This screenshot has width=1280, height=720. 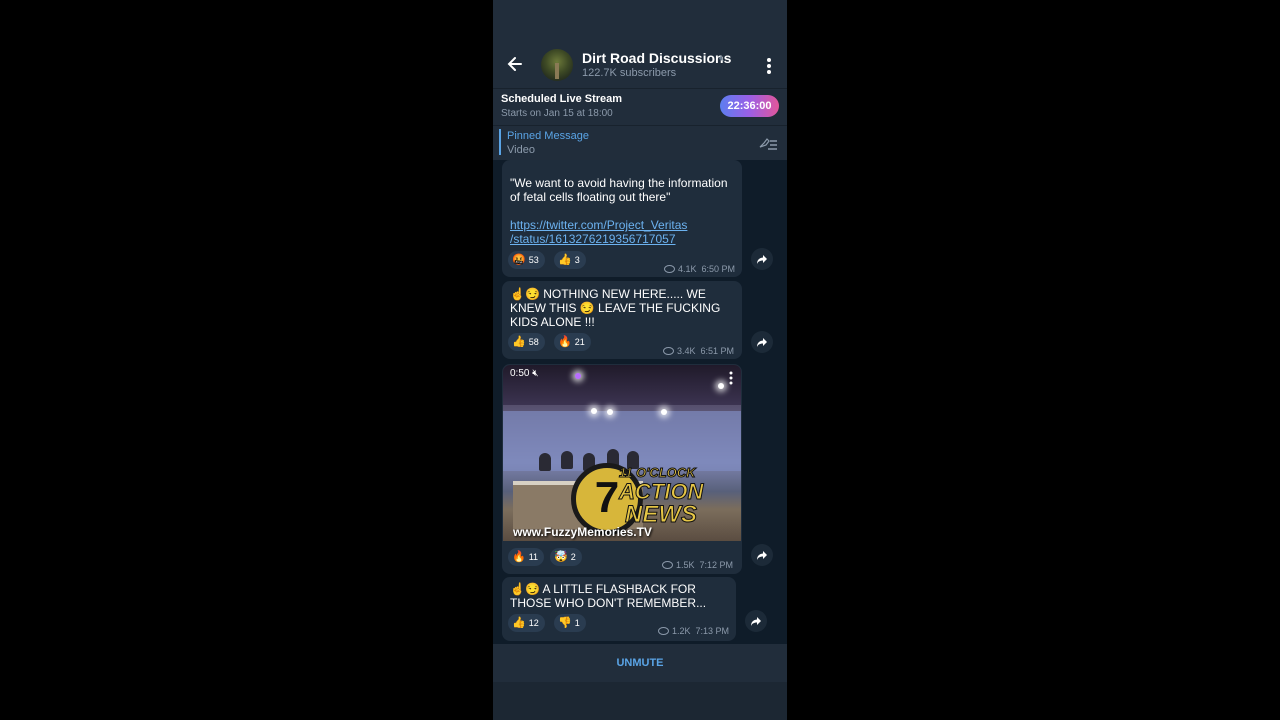 What do you see at coordinates (524, 373) in the screenshot?
I see `video-duration: 0:50 🔇︎` at bounding box center [524, 373].